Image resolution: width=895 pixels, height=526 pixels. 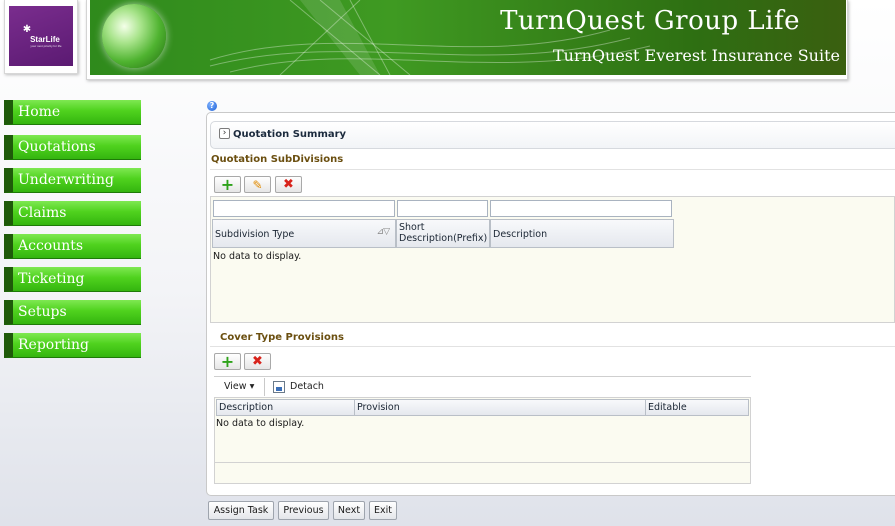 What do you see at coordinates (39, 112) in the screenshot?
I see `sidebar-item-label: Home` at bounding box center [39, 112].